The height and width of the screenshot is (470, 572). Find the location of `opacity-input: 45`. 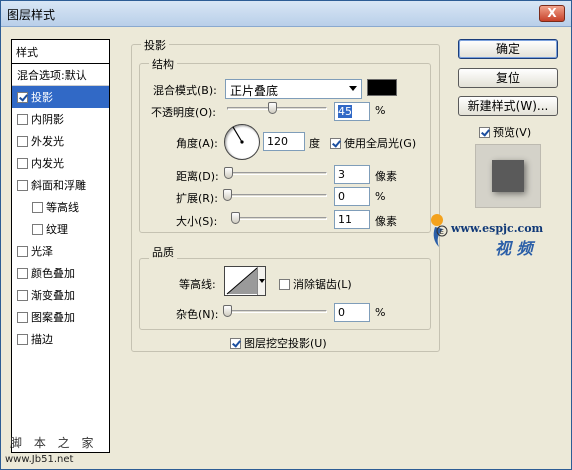

opacity-input: 45 is located at coordinates (352, 111).